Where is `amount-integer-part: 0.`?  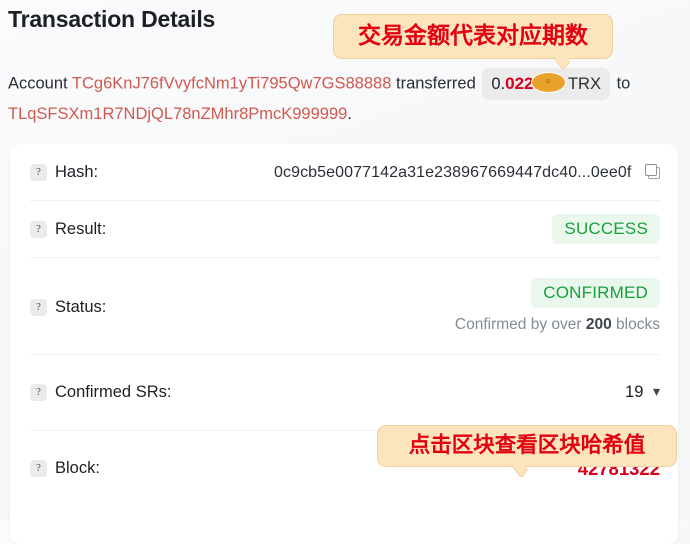
amount-integer-part: 0. is located at coordinates (498, 84).